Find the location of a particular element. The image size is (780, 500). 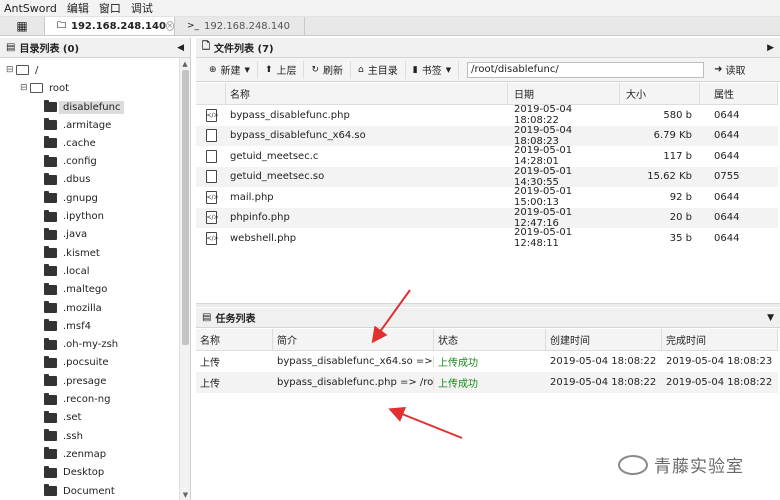

read-button: ➜ 读取 is located at coordinates (729, 69).